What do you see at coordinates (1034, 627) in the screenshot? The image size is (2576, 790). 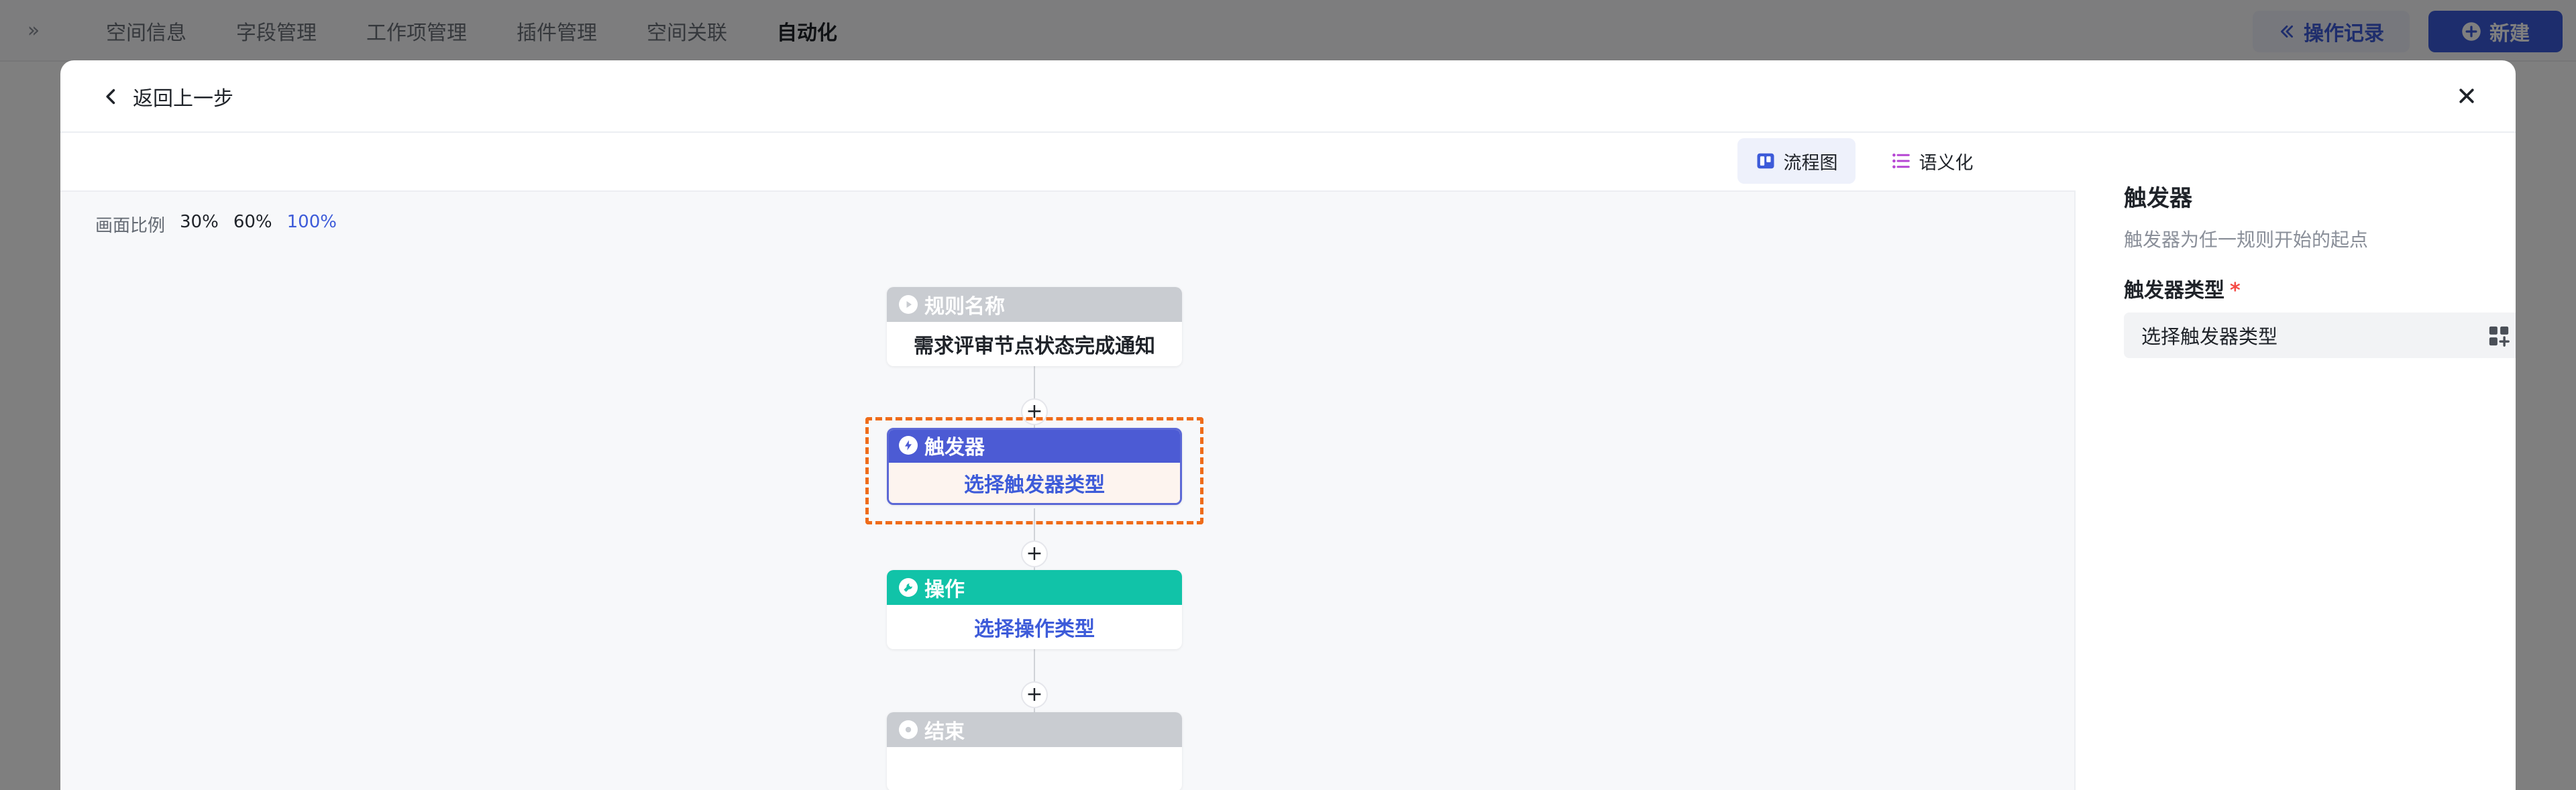 I see `operation-type-value: 选择操作类型` at bounding box center [1034, 627].